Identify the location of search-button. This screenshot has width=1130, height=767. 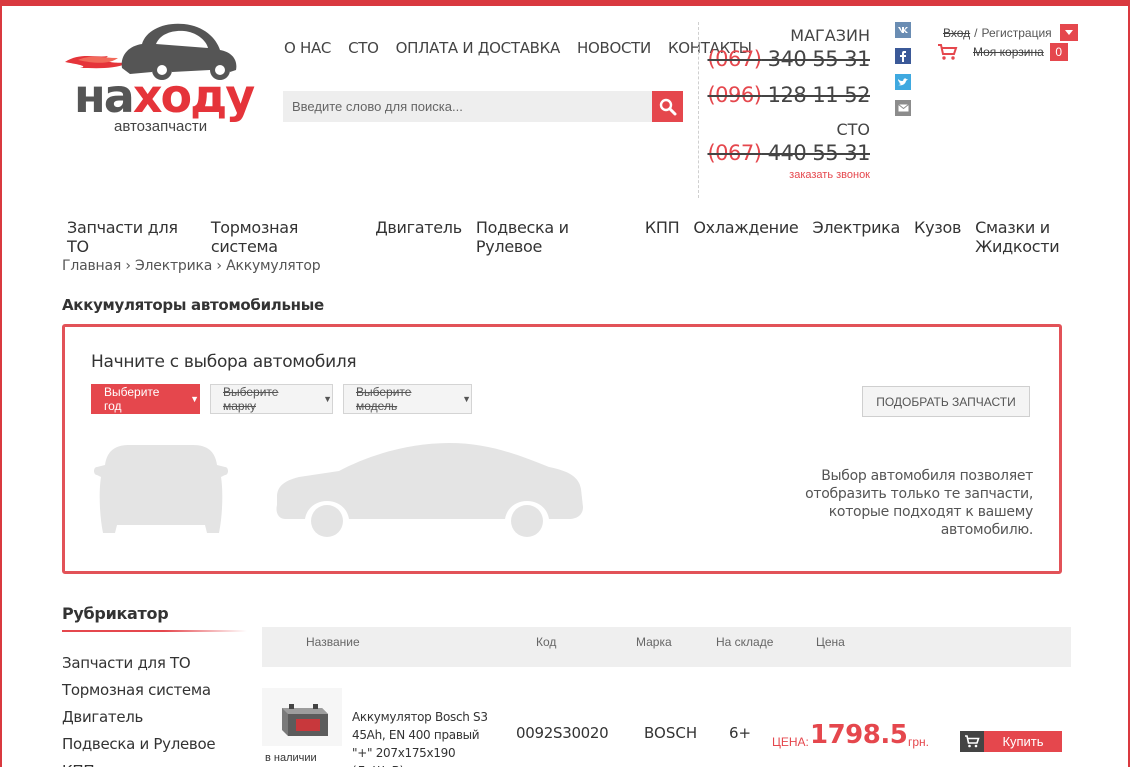
(667, 106).